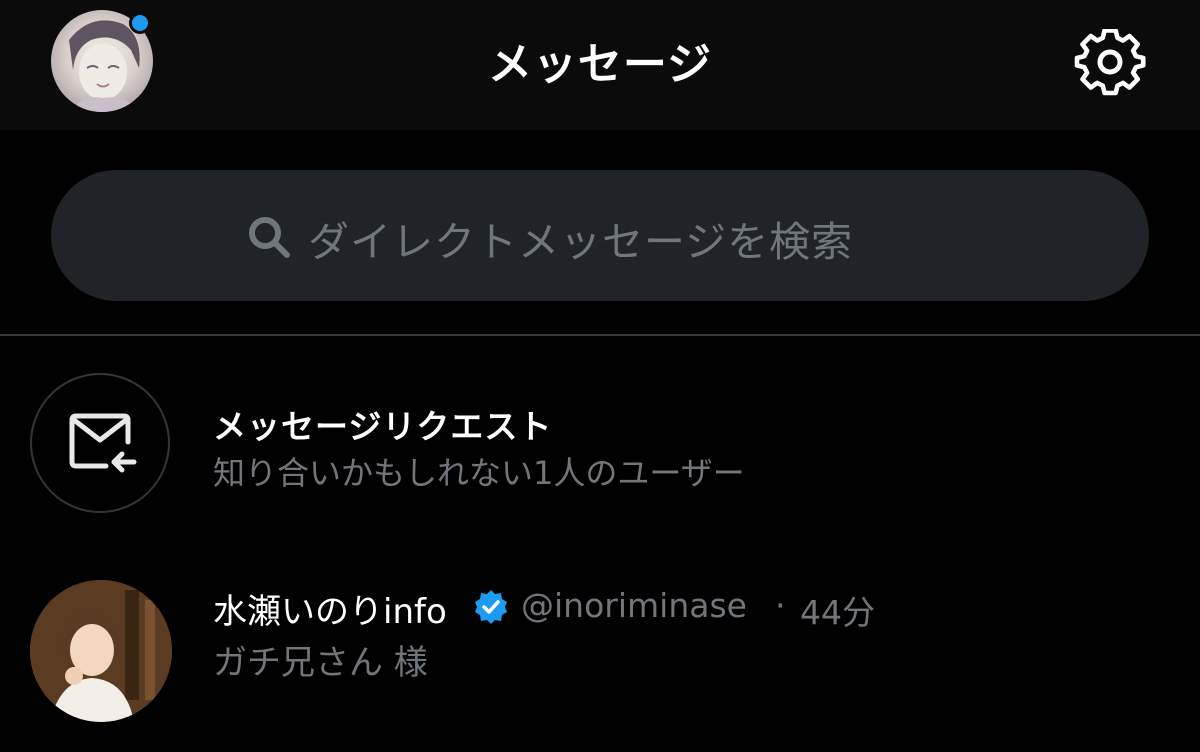 The width and height of the screenshot is (1200, 752). Describe the element at coordinates (491, 607) in the screenshot. I see `verified-badge-icon` at that location.